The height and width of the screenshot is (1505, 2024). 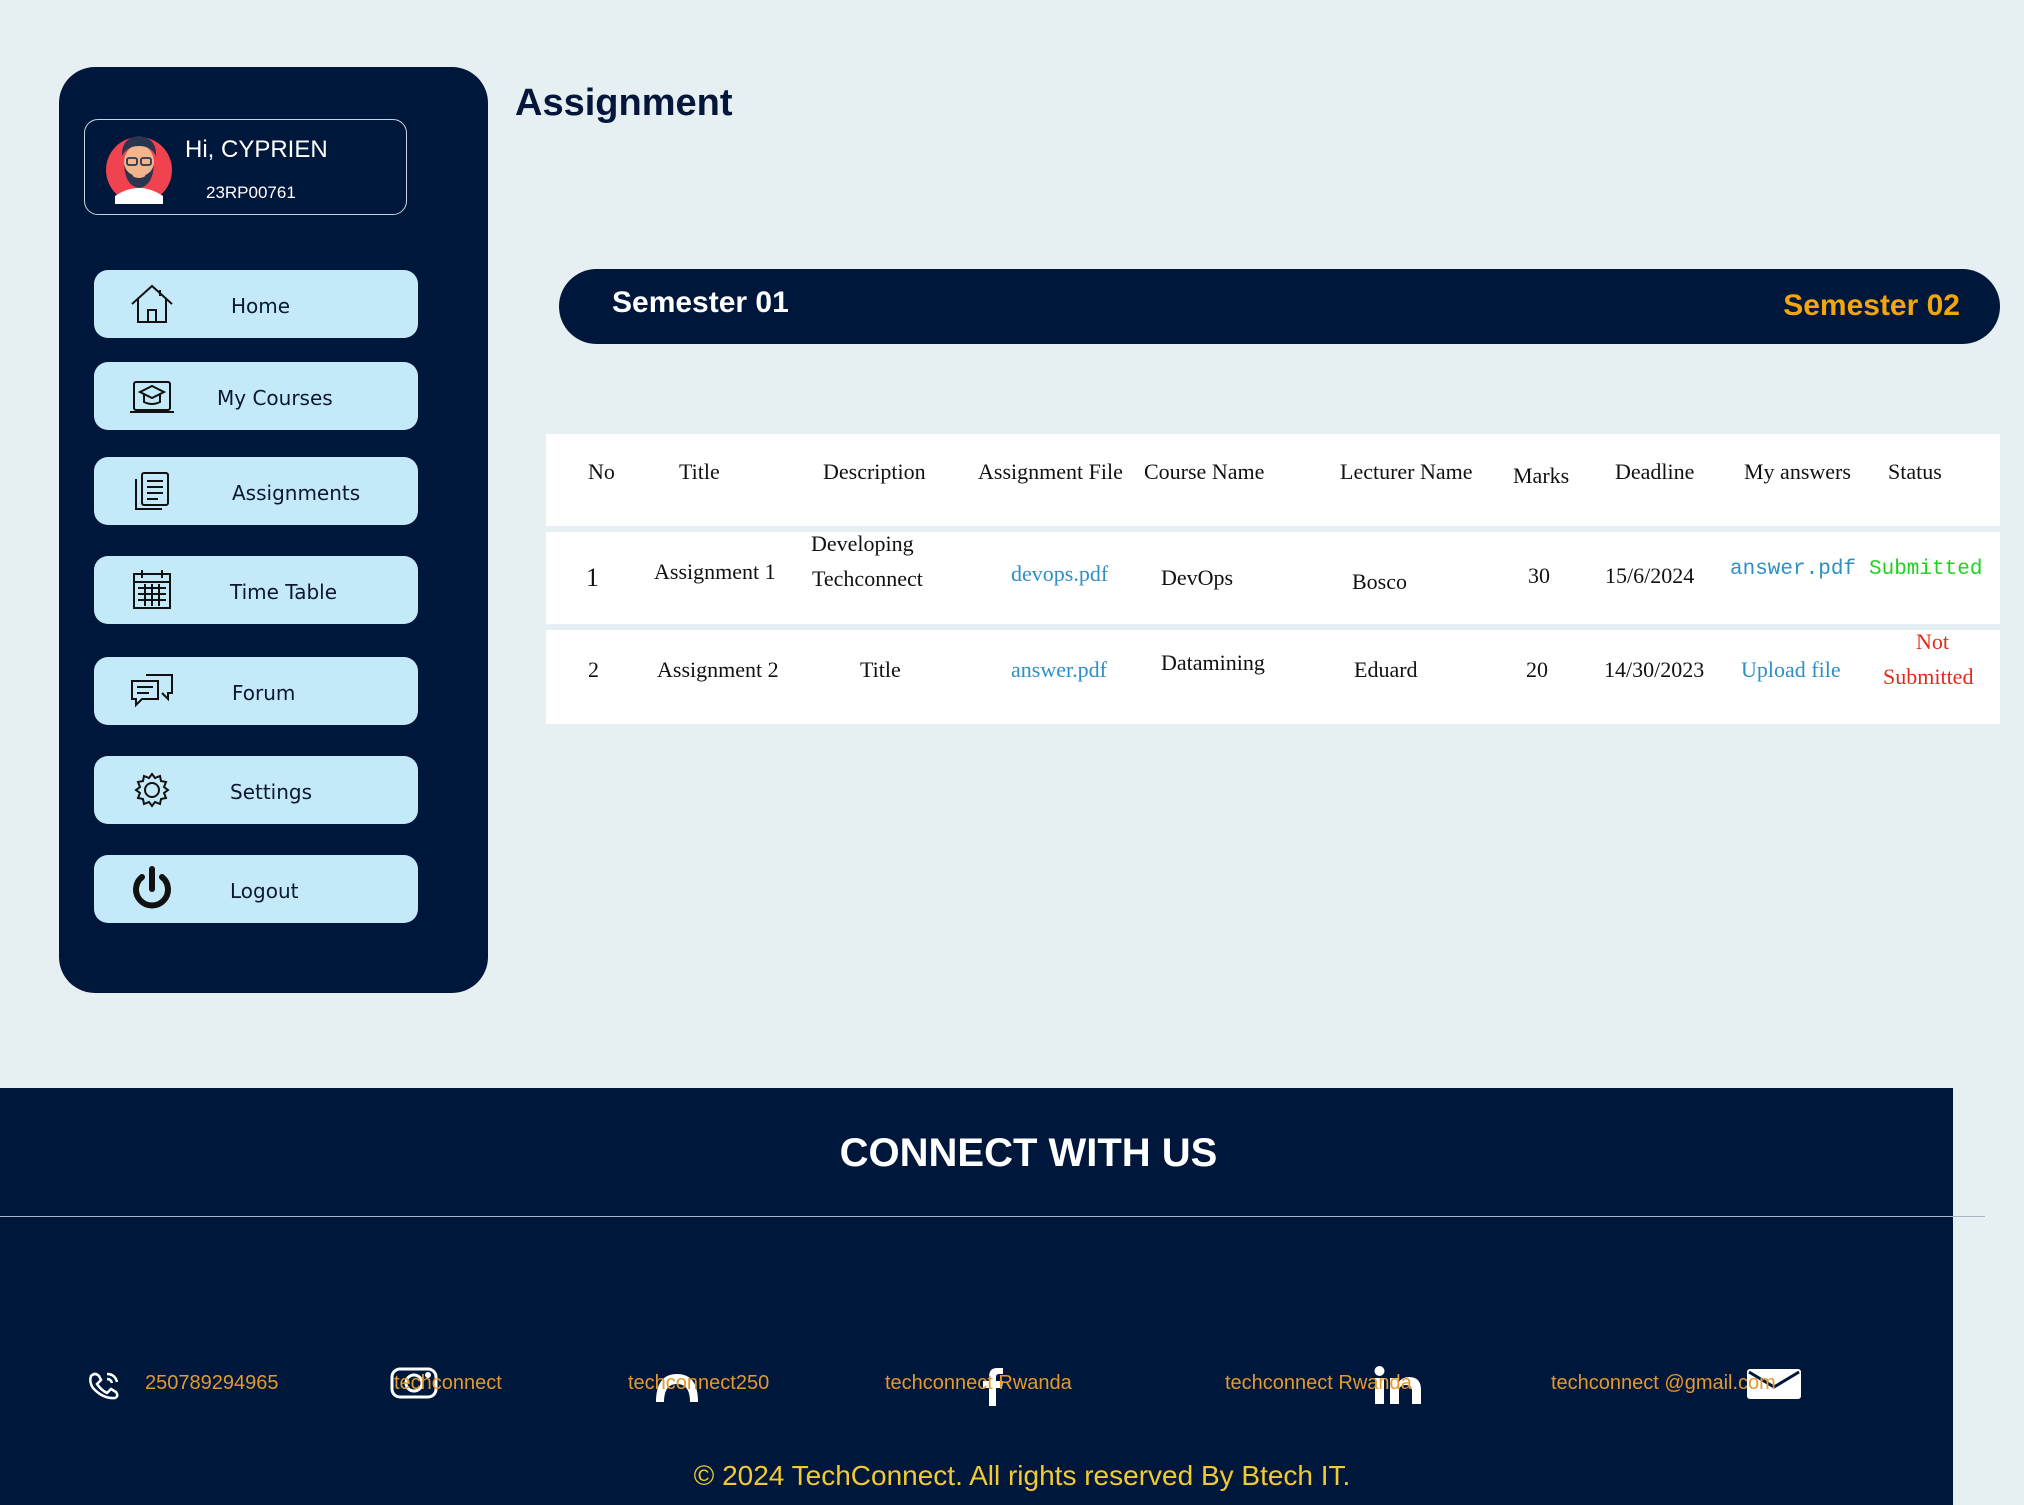 What do you see at coordinates (699, 471) in the screenshot?
I see `column-header: Title` at bounding box center [699, 471].